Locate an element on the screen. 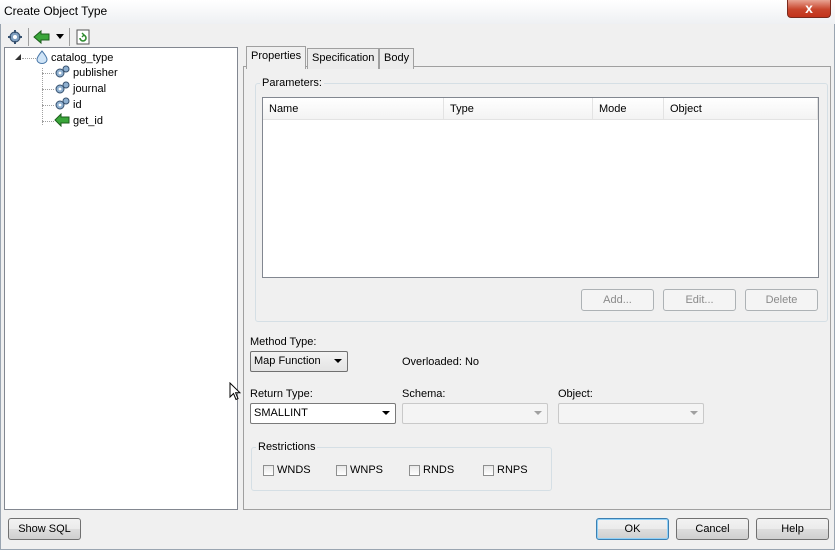 This screenshot has width=835, height=550. restrictions-legend: Restrictions is located at coordinates (287, 447).